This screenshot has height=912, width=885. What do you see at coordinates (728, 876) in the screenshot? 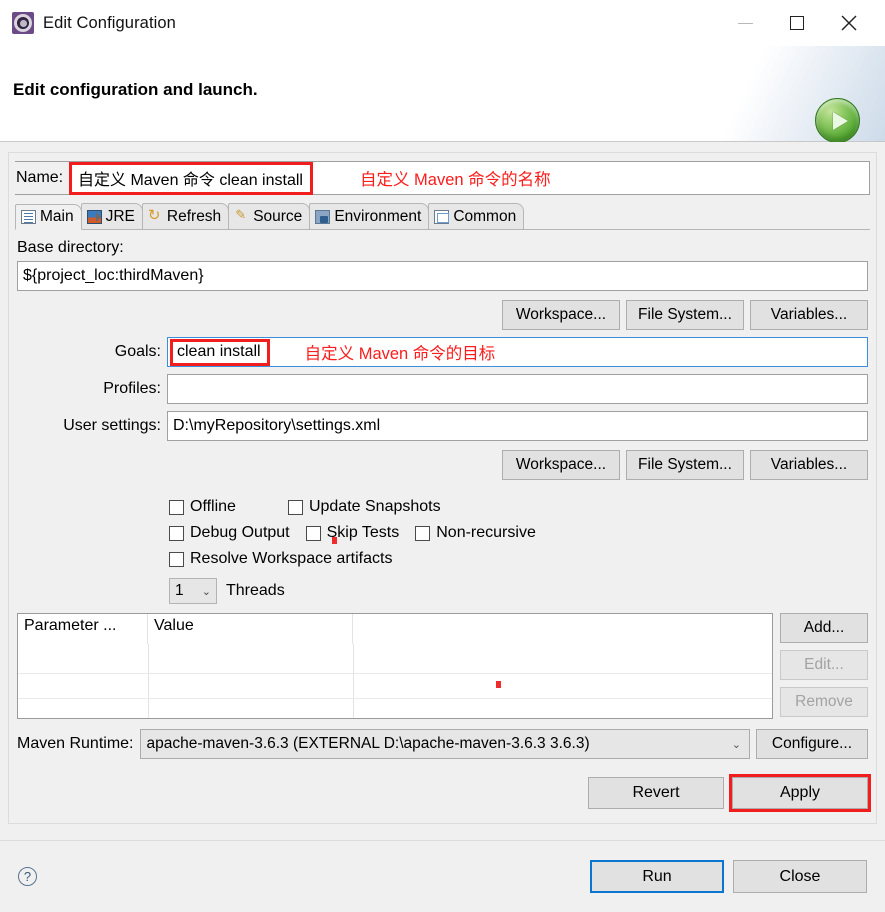
I see `footer-buttons: Run Close` at bounding box center [728, 876].